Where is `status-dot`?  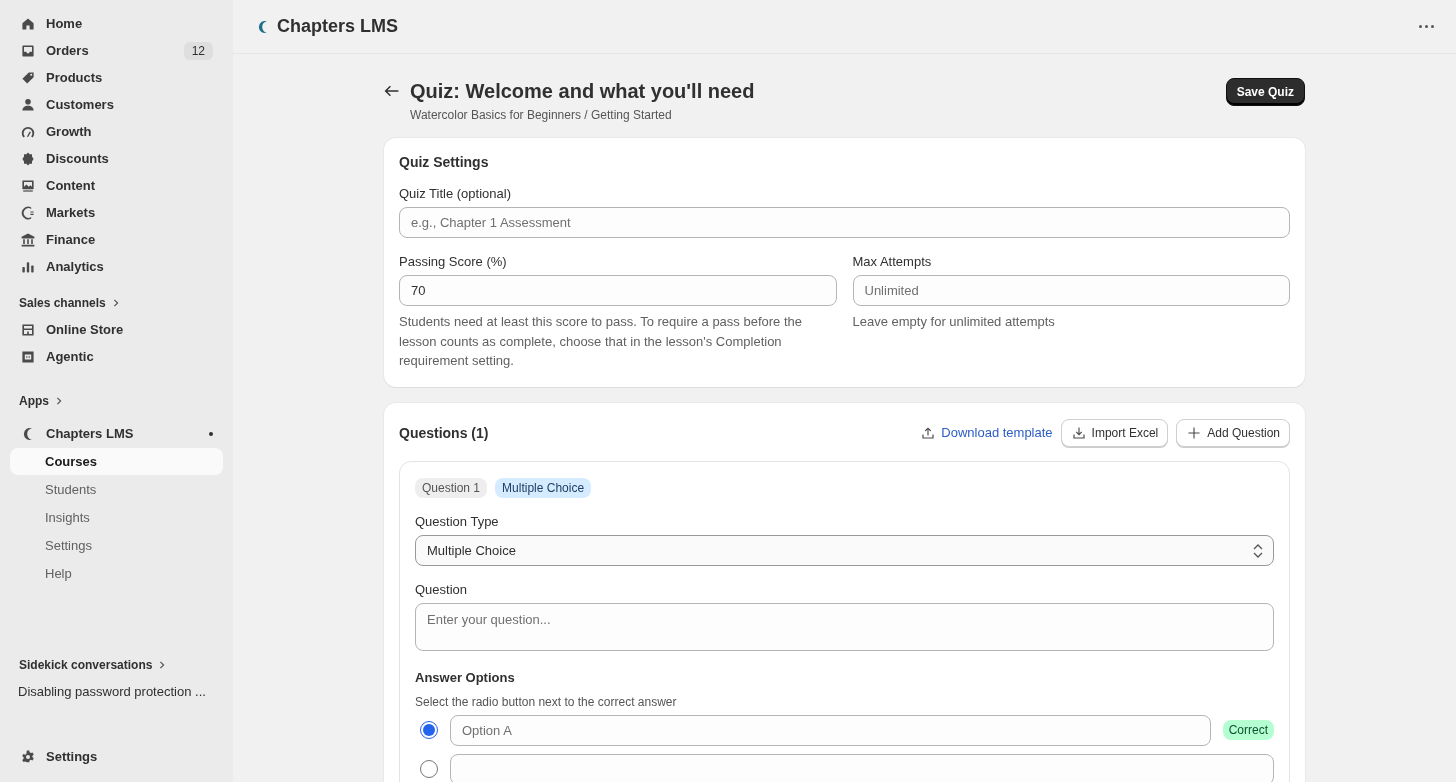 status-dot is located at coordinates (211, 433).